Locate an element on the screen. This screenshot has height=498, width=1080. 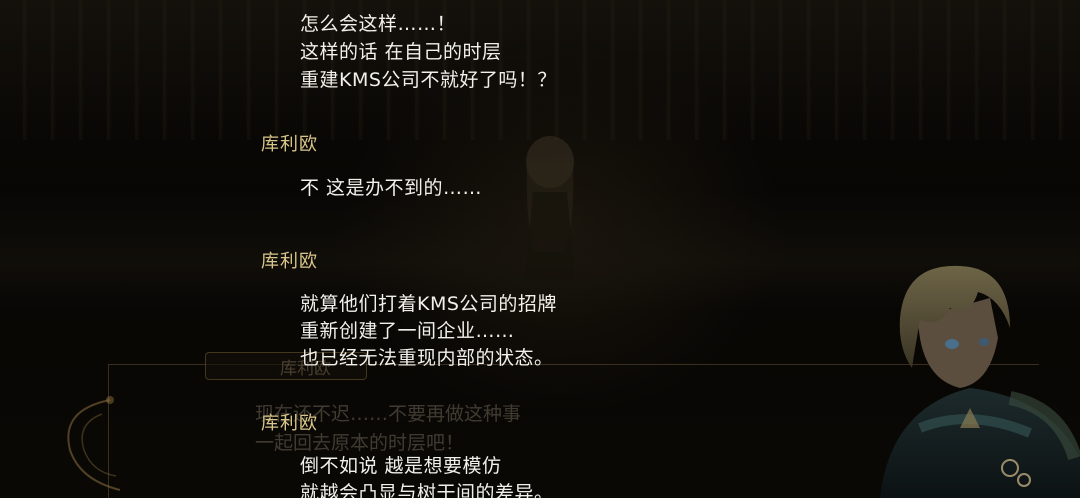
ornament-icon is located at coordinates (94, 443).